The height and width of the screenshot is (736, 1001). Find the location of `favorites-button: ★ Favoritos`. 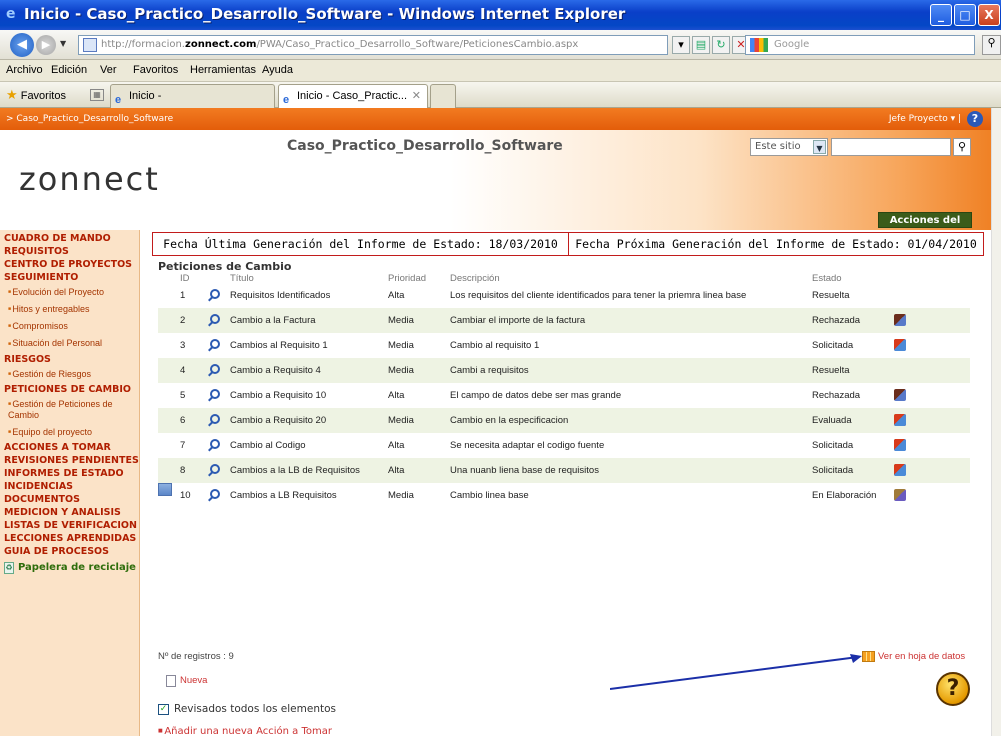

favorites-button: ★ Favoritos is located at coordinates (36, 95).